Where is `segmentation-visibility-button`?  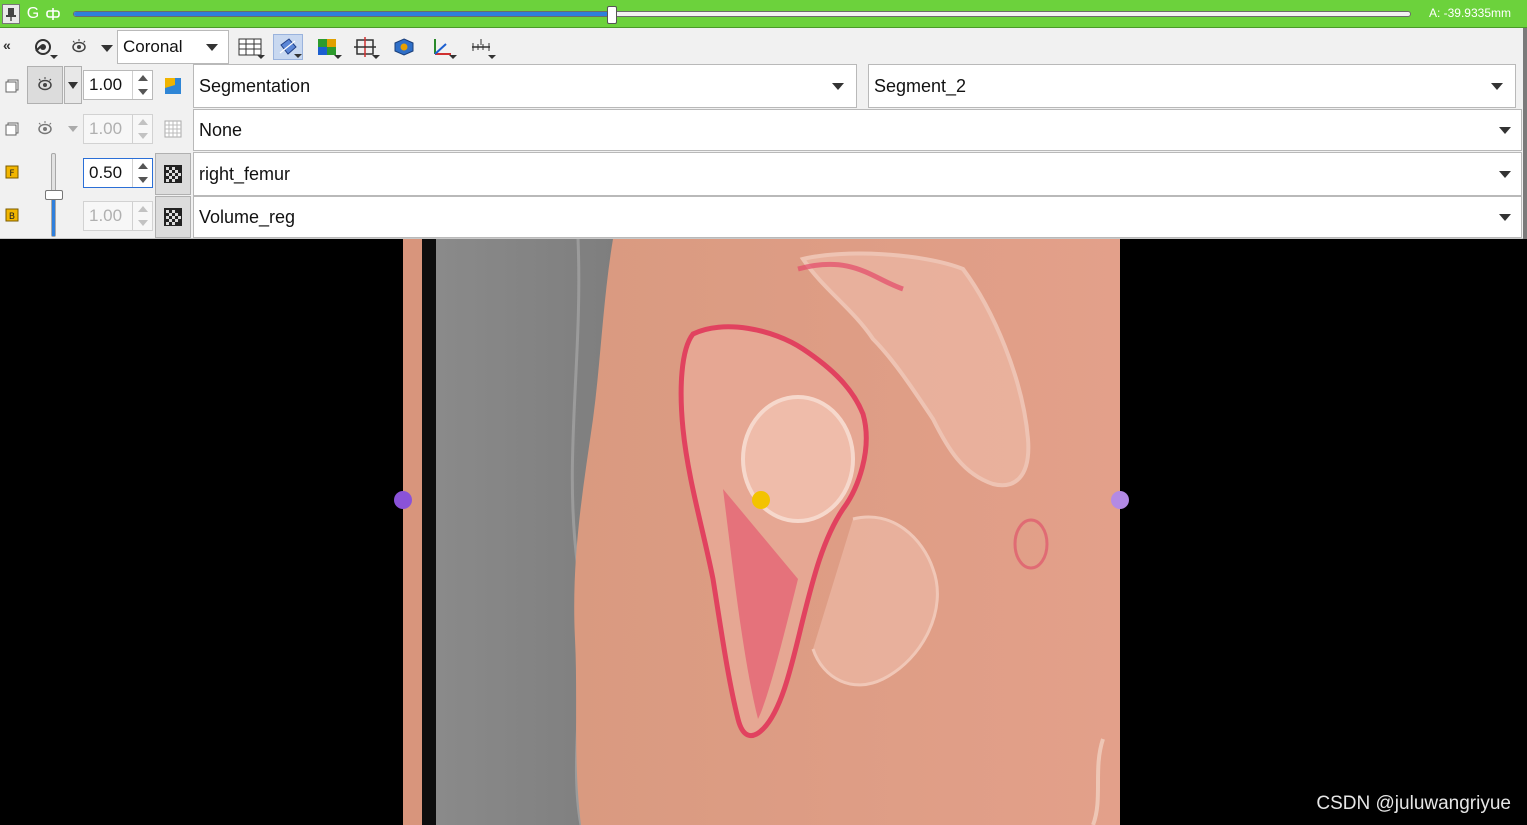 segmentation-visibility-button is located at coordinates (45, 85).